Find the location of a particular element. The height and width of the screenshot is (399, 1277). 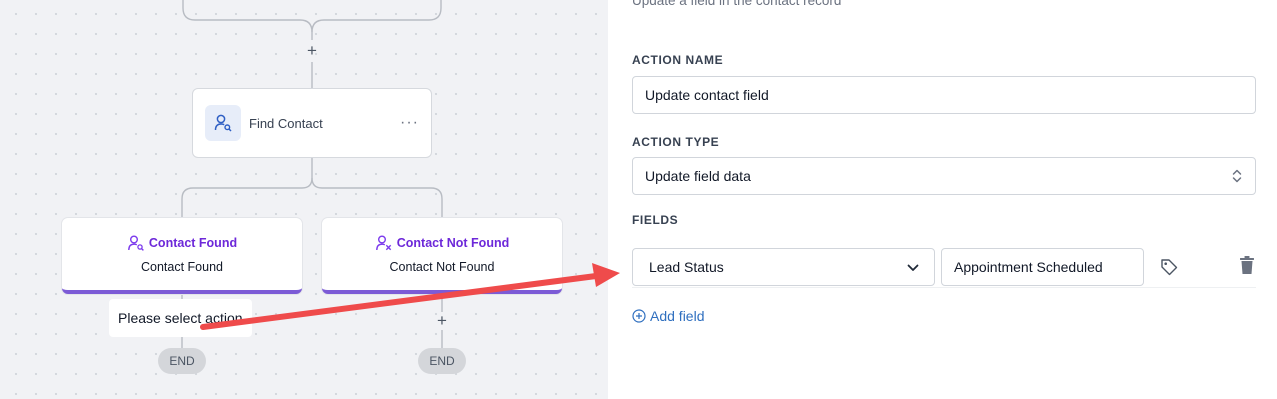

user-check-icon is located at coordinates (136, 243).